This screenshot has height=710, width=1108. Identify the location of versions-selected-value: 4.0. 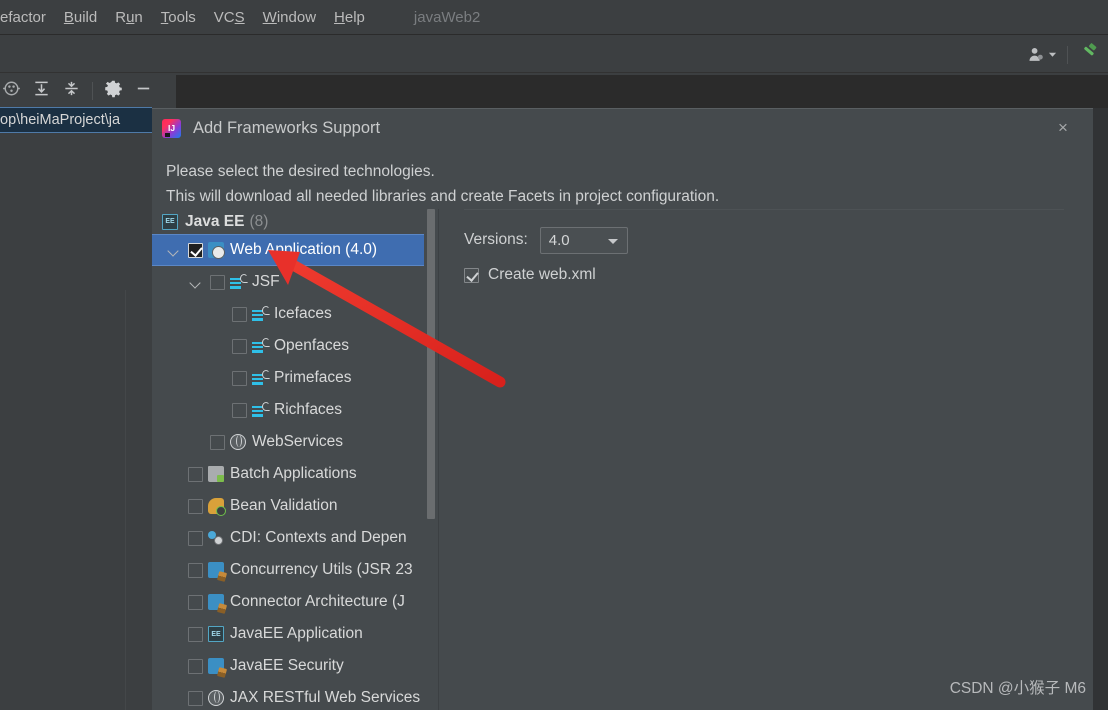
(559, 240).